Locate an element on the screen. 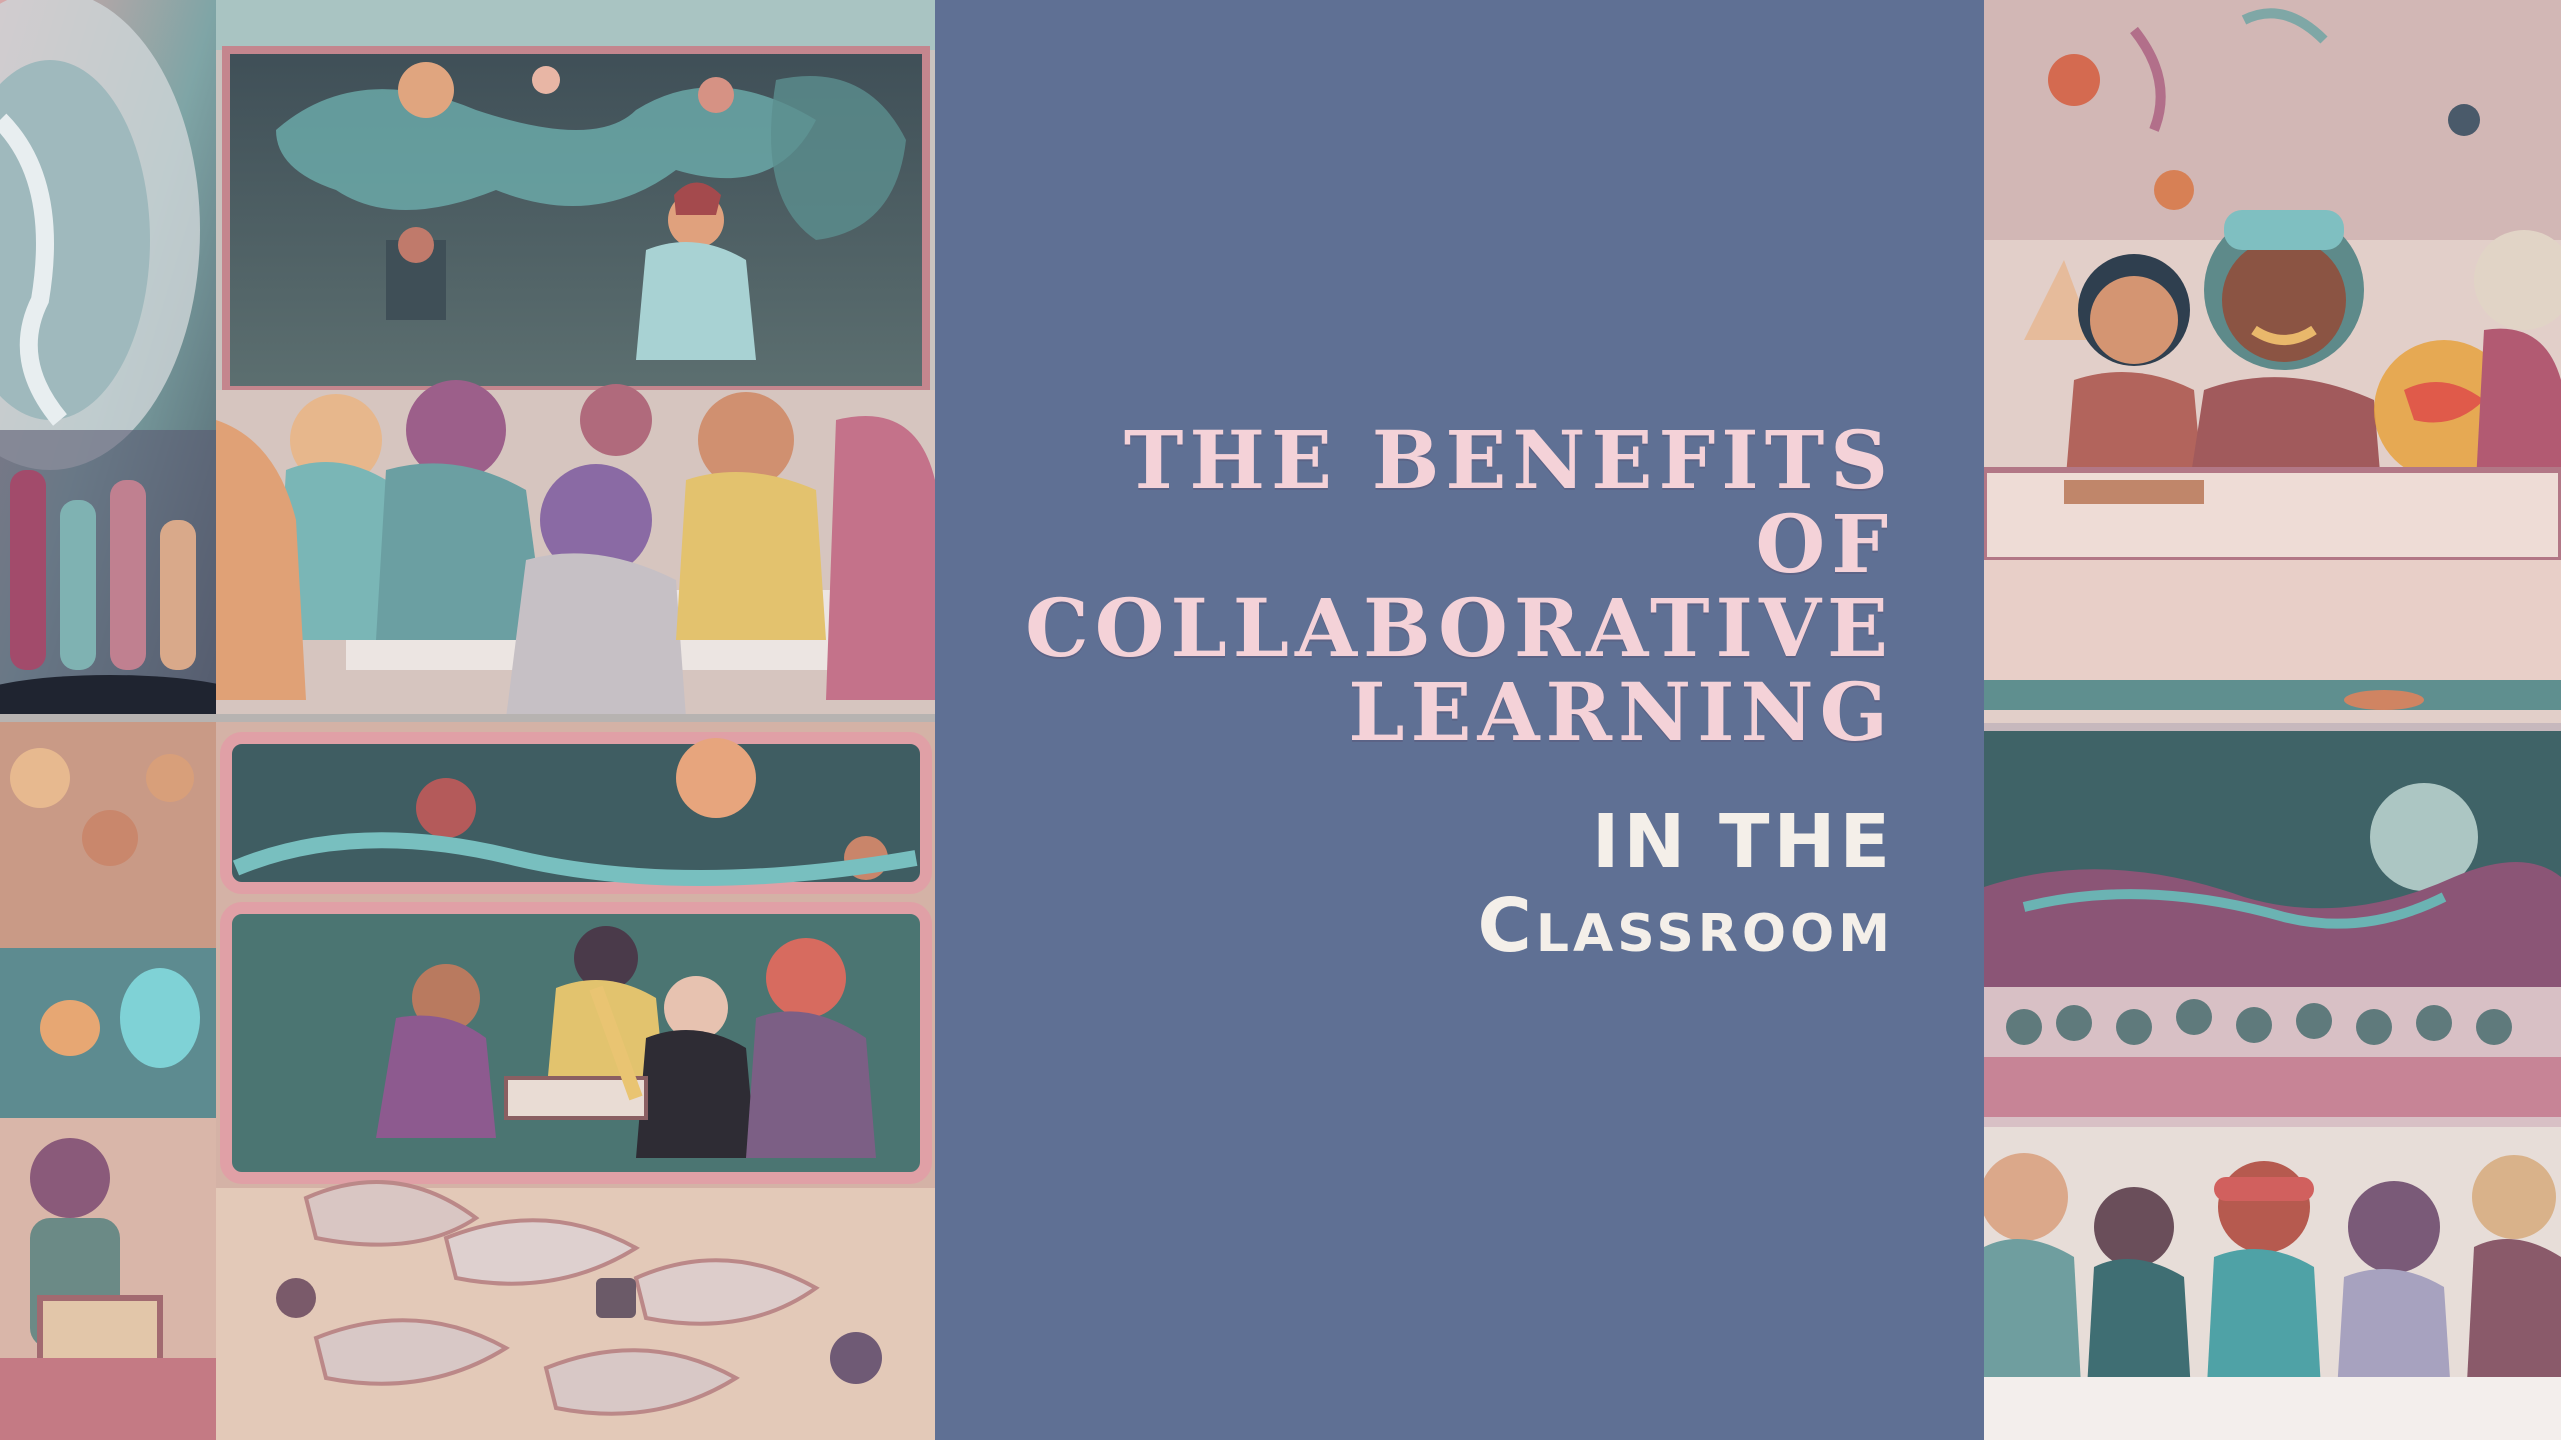 The height and width of the screenshot is (1440, 2561). slide-title: The Benefits of Collaborative Learning is located at coordinates (1444, 586).